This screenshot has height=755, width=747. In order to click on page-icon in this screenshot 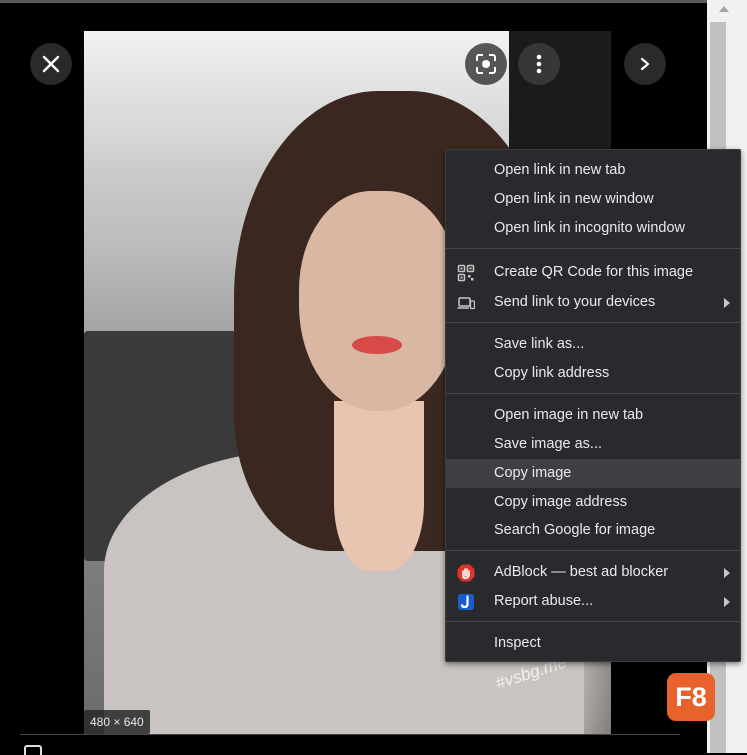, I will do `click(33, 750)`.